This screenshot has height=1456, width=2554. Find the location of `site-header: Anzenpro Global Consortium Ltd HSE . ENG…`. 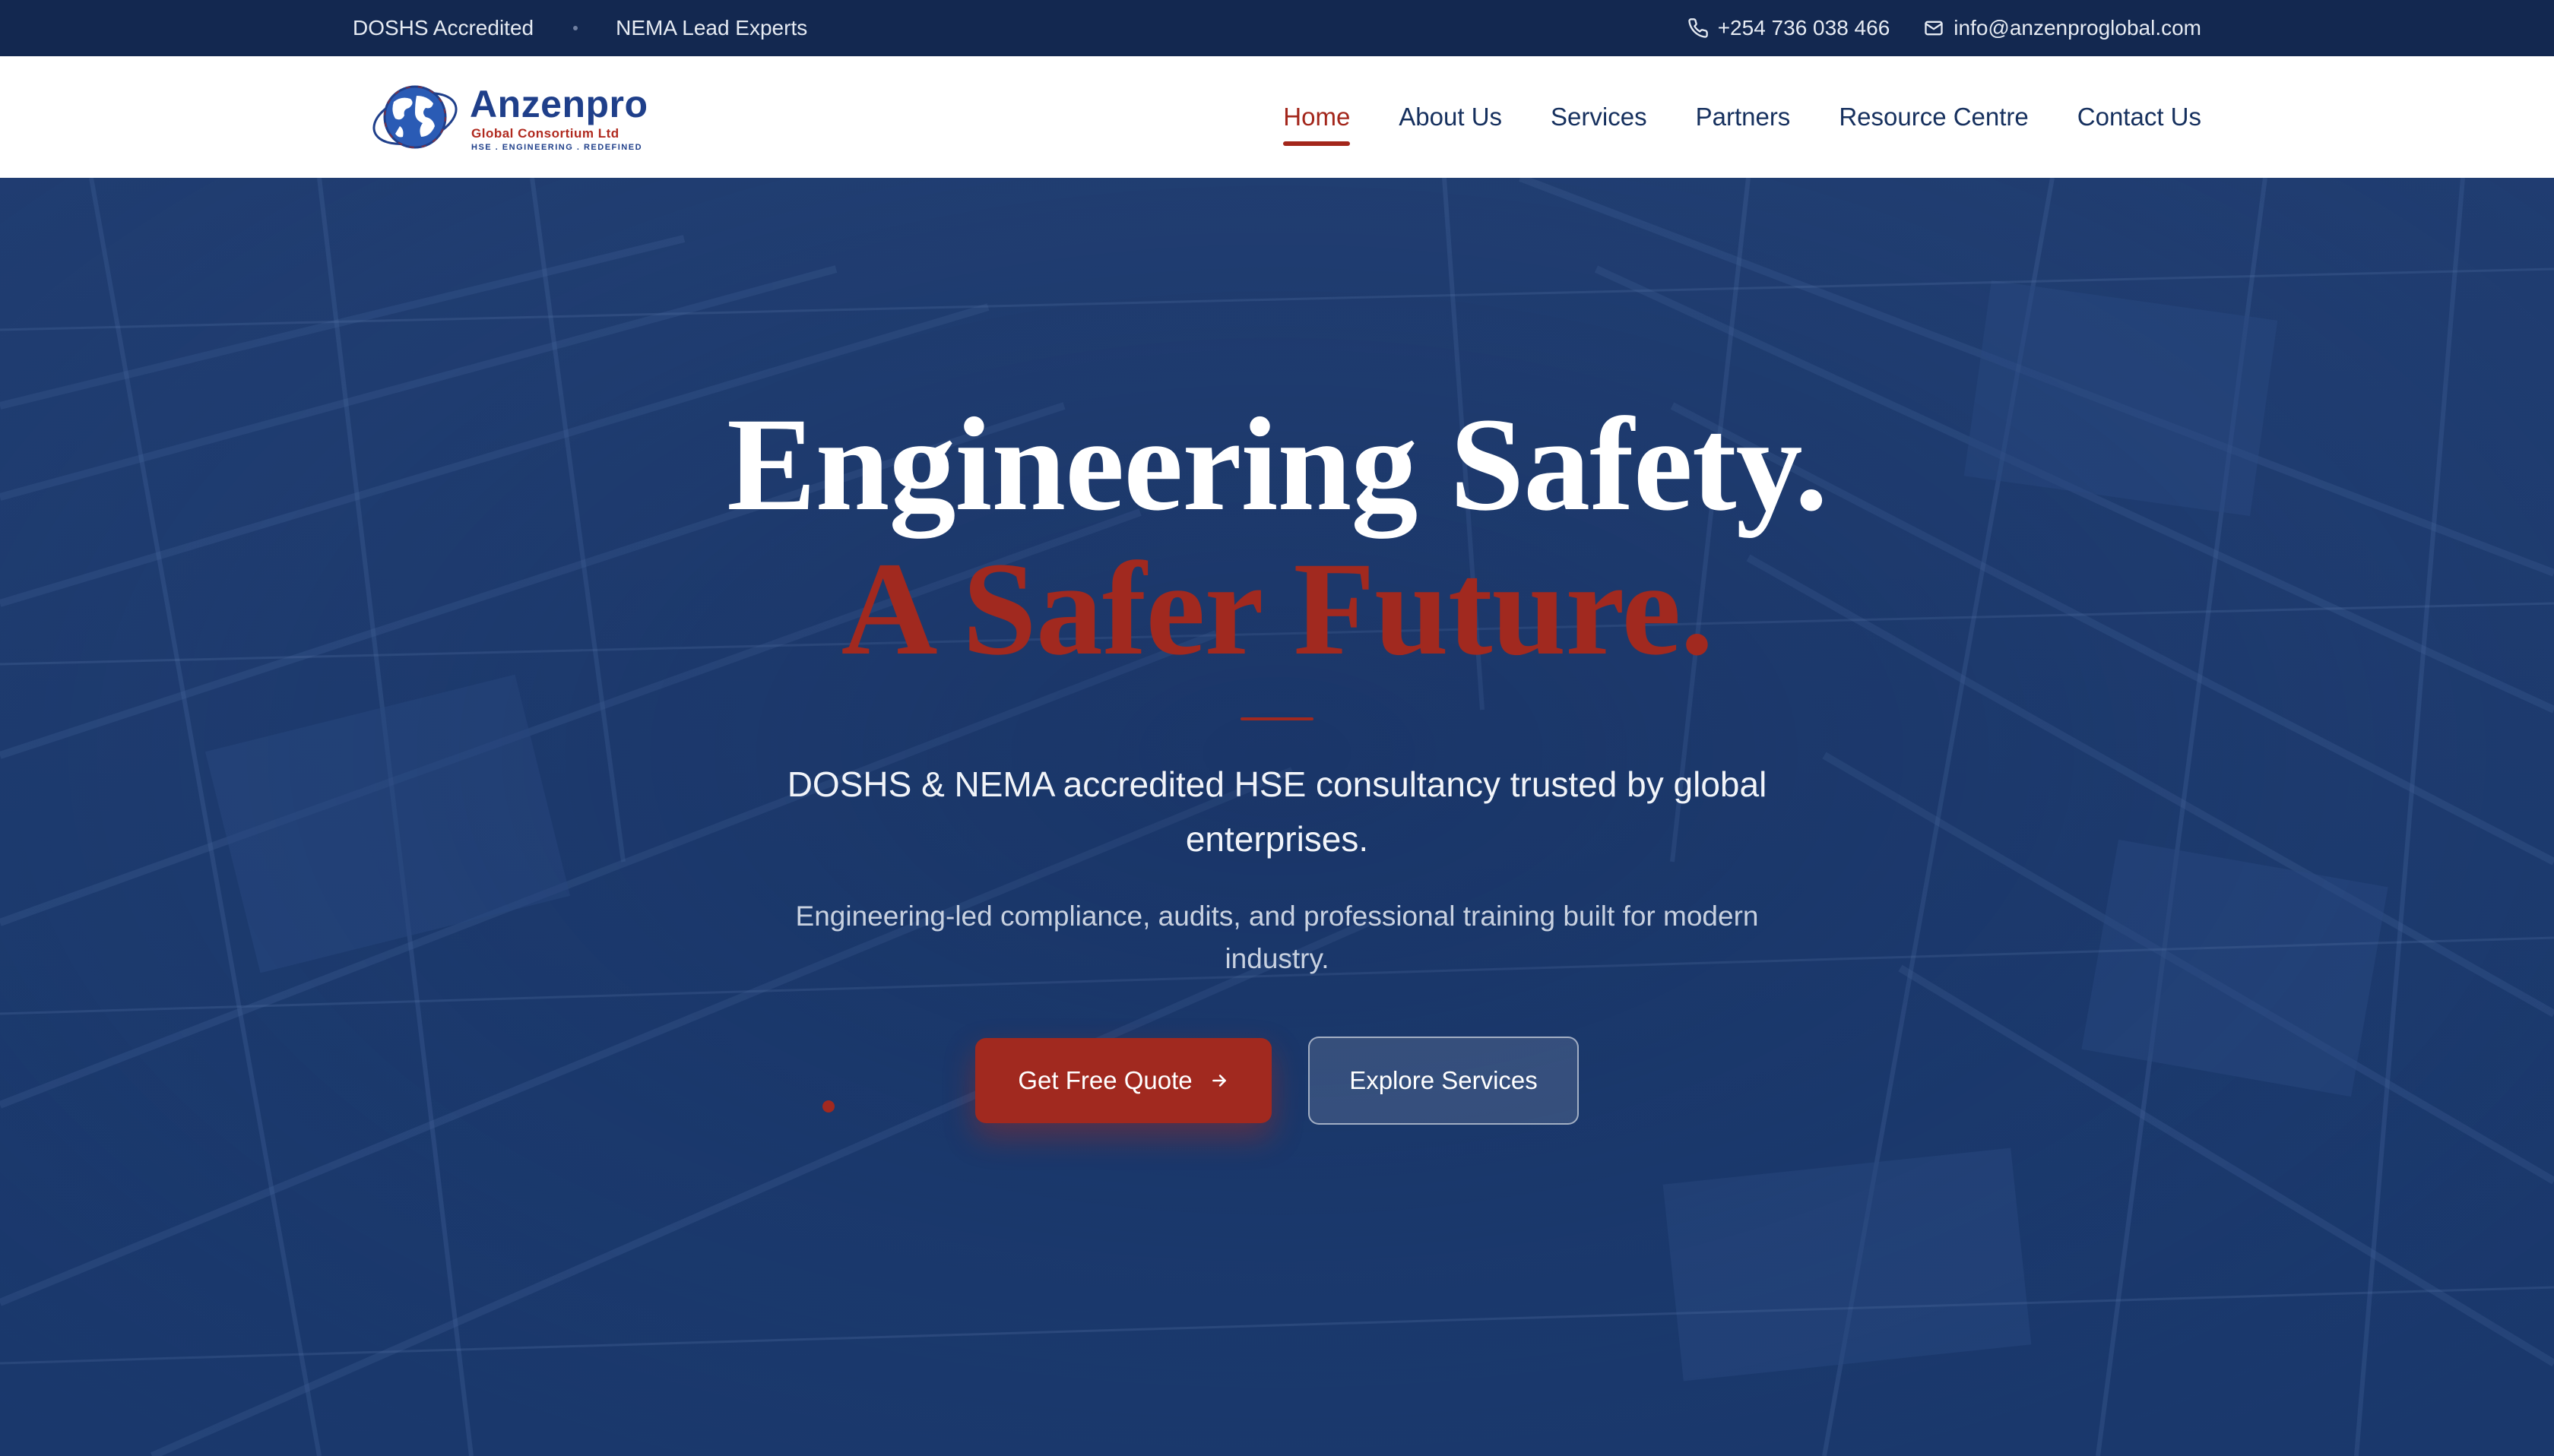

site-header: Anzenpro Global Consortium Ltd HSE . ENG… is located at coordinates (1277, 117).